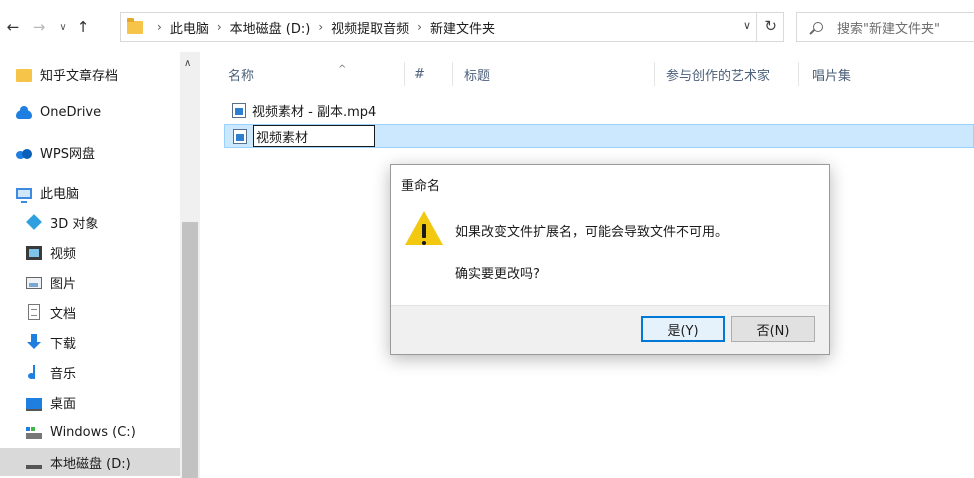 The image size is (974, 478). What do you see at coordinates (90, 192) in the screenshot?
I see `nav-item-this-pc: 此电脑` at bounding box center [90, 192].